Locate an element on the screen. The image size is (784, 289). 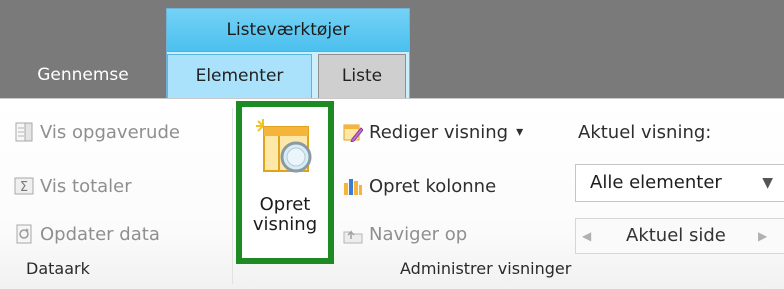
sigma-icon: Σ is located at coordinates (24, 186).